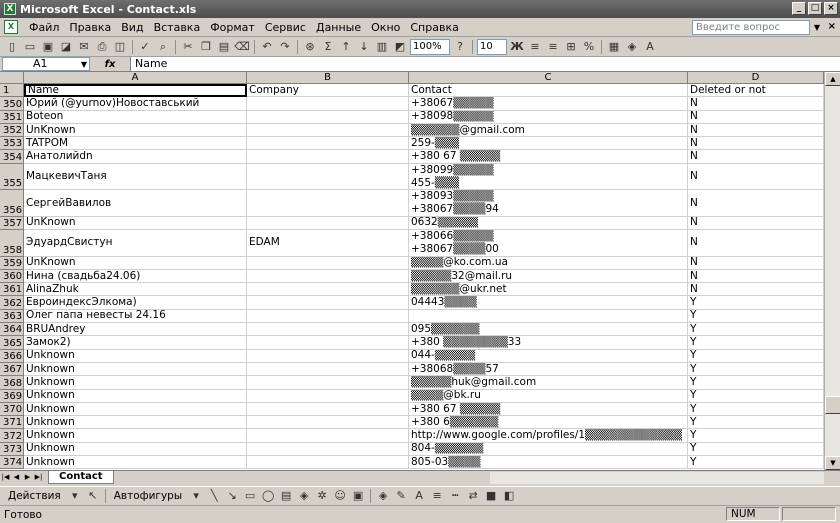  What do you see at coordinates (548, 330) in the screenshot?
I see `cell-contact: 095▒▒▒▒▒▒` at bounding box center [548, 330].